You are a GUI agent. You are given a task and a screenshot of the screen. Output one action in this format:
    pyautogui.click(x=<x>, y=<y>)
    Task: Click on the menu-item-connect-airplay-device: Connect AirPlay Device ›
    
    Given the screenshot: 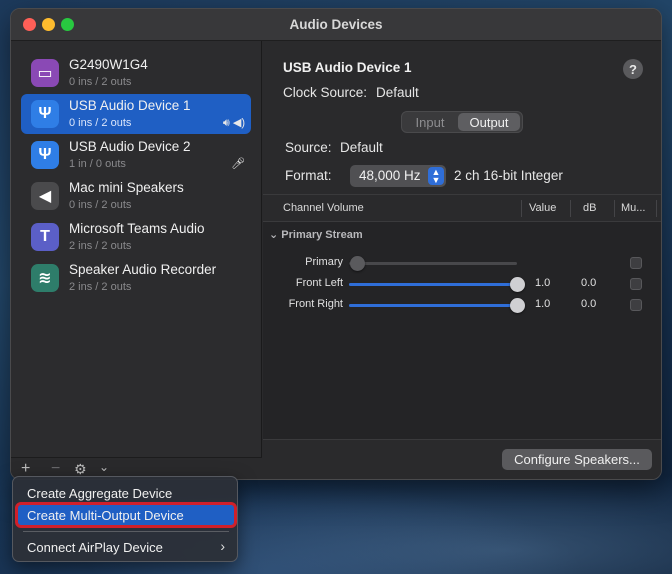 What is the action you would take?
    pyautogui.click(x=126, y=547)
    